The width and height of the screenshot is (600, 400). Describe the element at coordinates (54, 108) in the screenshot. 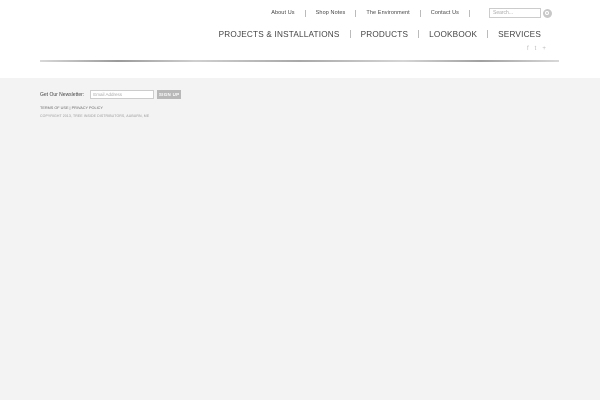

I see `terms-of-use-link: TERMS OF USE` at that location.